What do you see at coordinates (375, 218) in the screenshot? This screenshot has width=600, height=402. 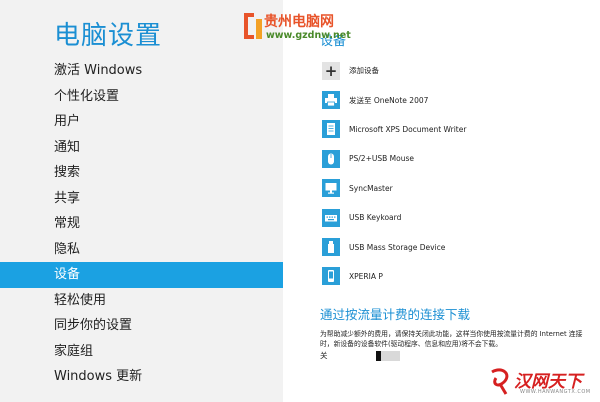 I see `device-label: USB Keykoard` at bounding box center [375, 218].